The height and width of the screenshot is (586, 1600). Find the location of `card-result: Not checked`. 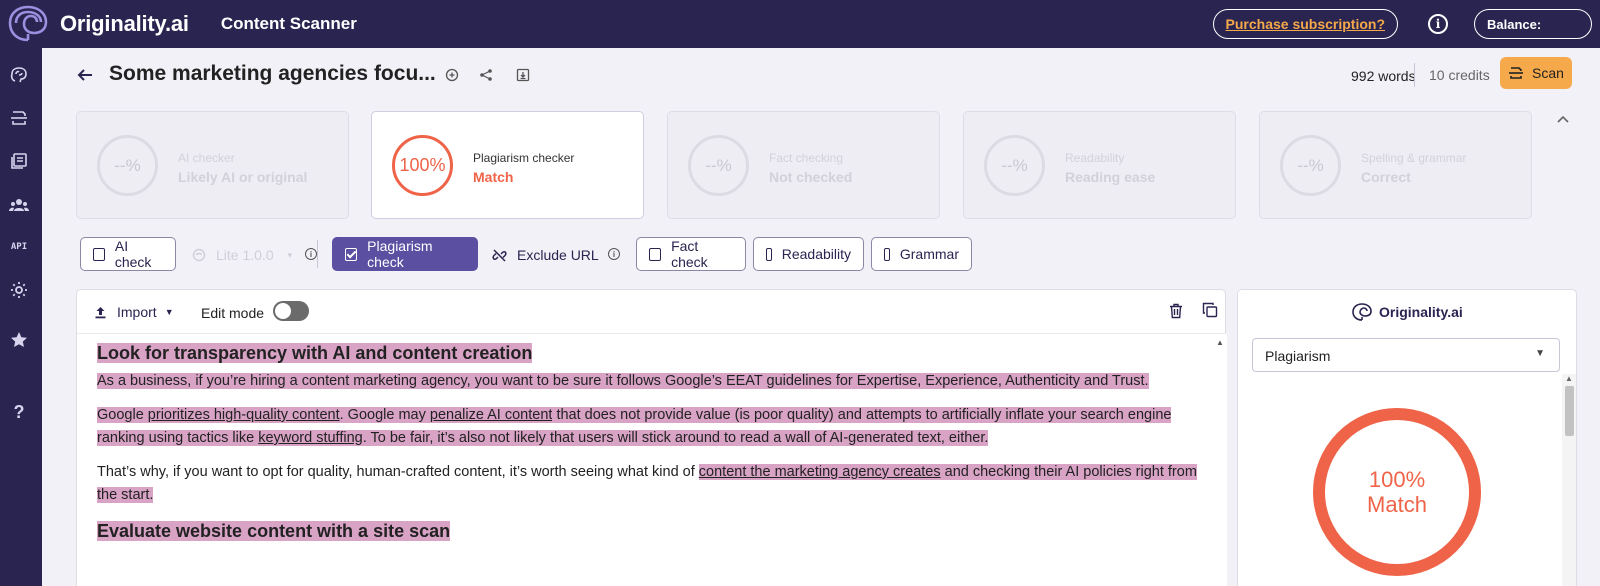

card-result: Not checked is located at coordinates (811, 177).